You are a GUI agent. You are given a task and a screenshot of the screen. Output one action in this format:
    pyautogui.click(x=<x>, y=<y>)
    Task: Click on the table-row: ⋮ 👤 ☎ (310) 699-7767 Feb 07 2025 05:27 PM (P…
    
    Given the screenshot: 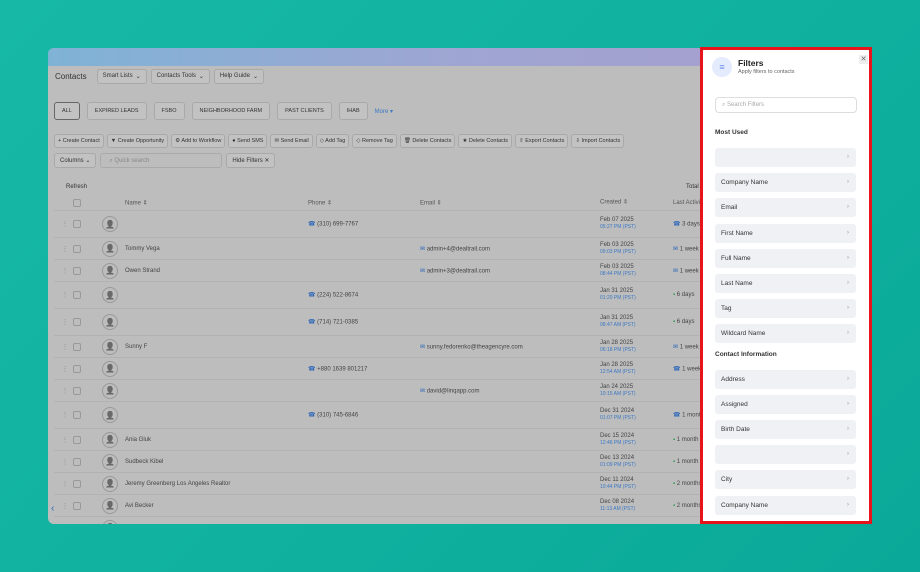 What is the action you would take?
    pyautogui.click(x=384, y=224)
    